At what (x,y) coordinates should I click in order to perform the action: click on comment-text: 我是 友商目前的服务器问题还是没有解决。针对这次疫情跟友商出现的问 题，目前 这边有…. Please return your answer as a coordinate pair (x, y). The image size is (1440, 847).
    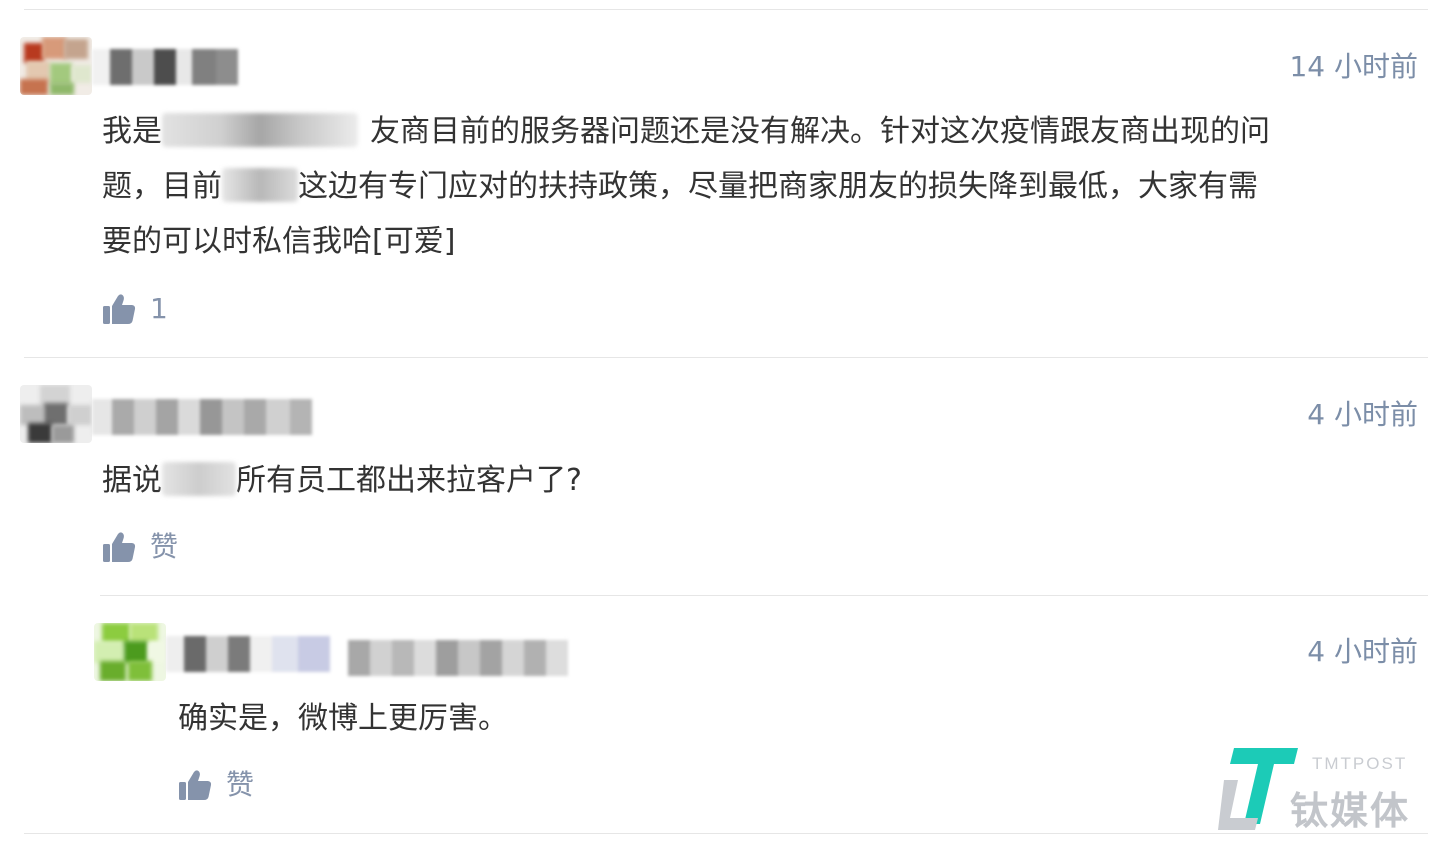
    Looking at the image, I should click on (686, 185).